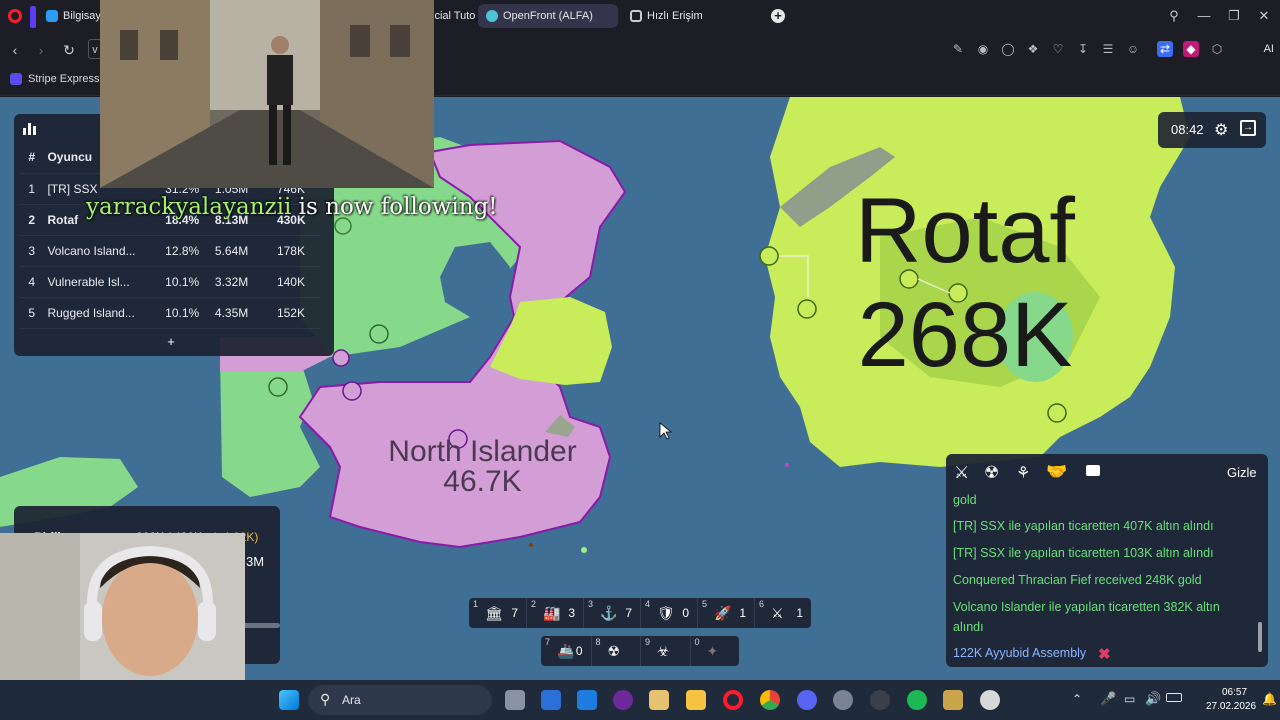  What do you see at coordinates (1133, 49) in the screenshot?
I see `profile-icon: ☺` at bounding box center [1133, 49].